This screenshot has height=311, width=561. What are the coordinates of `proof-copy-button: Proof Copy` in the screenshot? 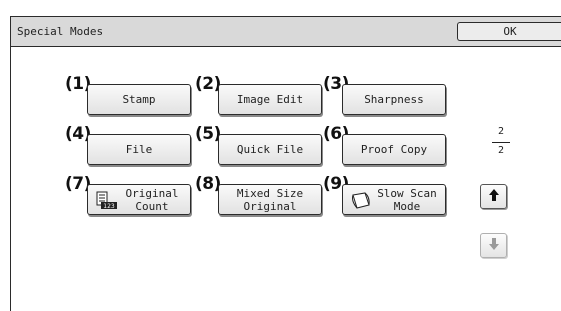 It's located at (394, 149).